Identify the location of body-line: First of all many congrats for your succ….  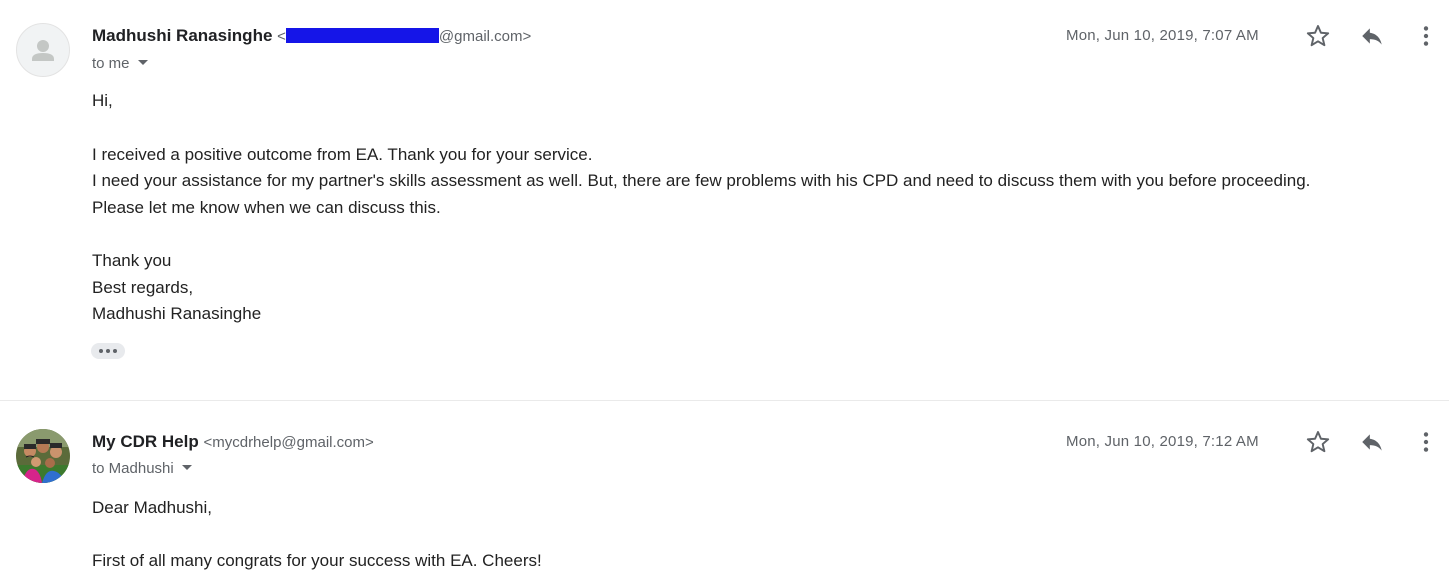
(317, 560).